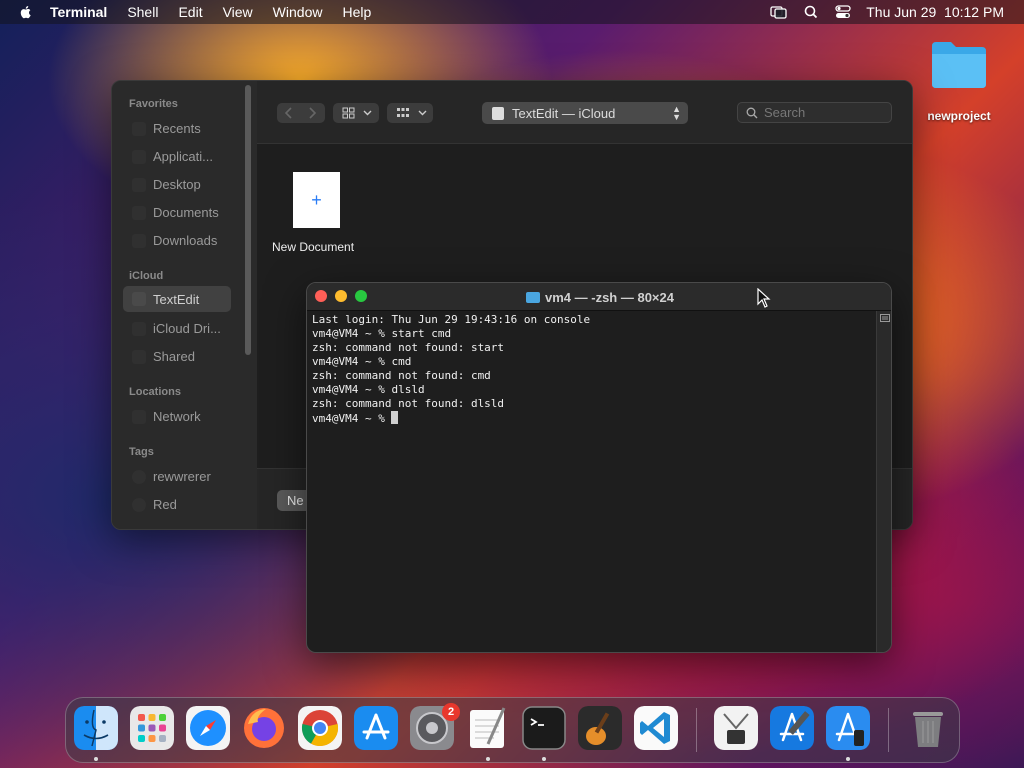 The height and width of the screenshot is (768, 1024). Describe the element at coordinates (312, 113) in the screenshot. I see `chevron-right-icon` at that location.